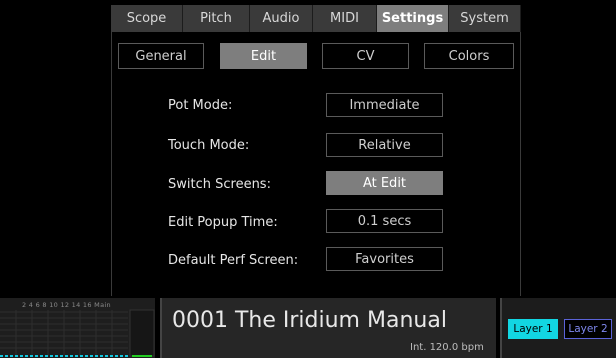 This screenshot has height=358, width=616. What do you see at coordinates (216, 18) in the screenshot?
I see `tab-pitch: Pitch` at bounding box center [216, 18].